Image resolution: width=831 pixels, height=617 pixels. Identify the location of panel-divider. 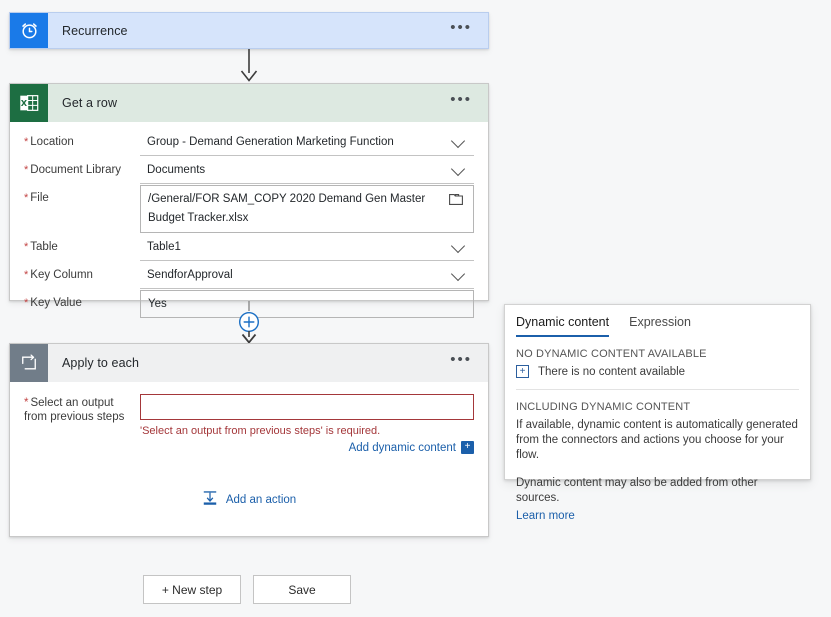
(657, 389).